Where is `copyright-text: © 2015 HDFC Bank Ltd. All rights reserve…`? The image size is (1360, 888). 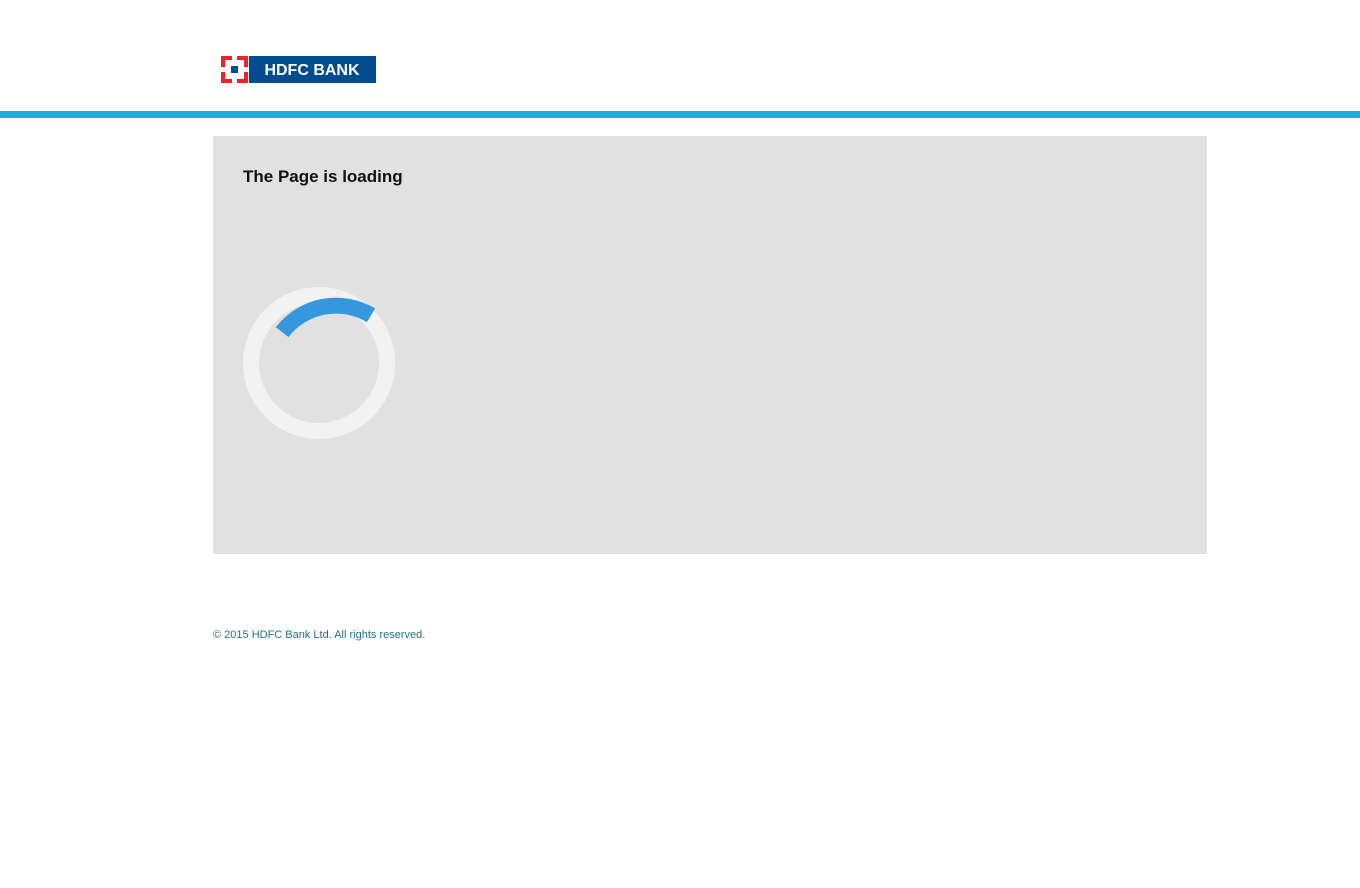
copyright-text: © 2015 HDFC Bank Ltd. All rights reserve… is located at coordinates (319, 635).